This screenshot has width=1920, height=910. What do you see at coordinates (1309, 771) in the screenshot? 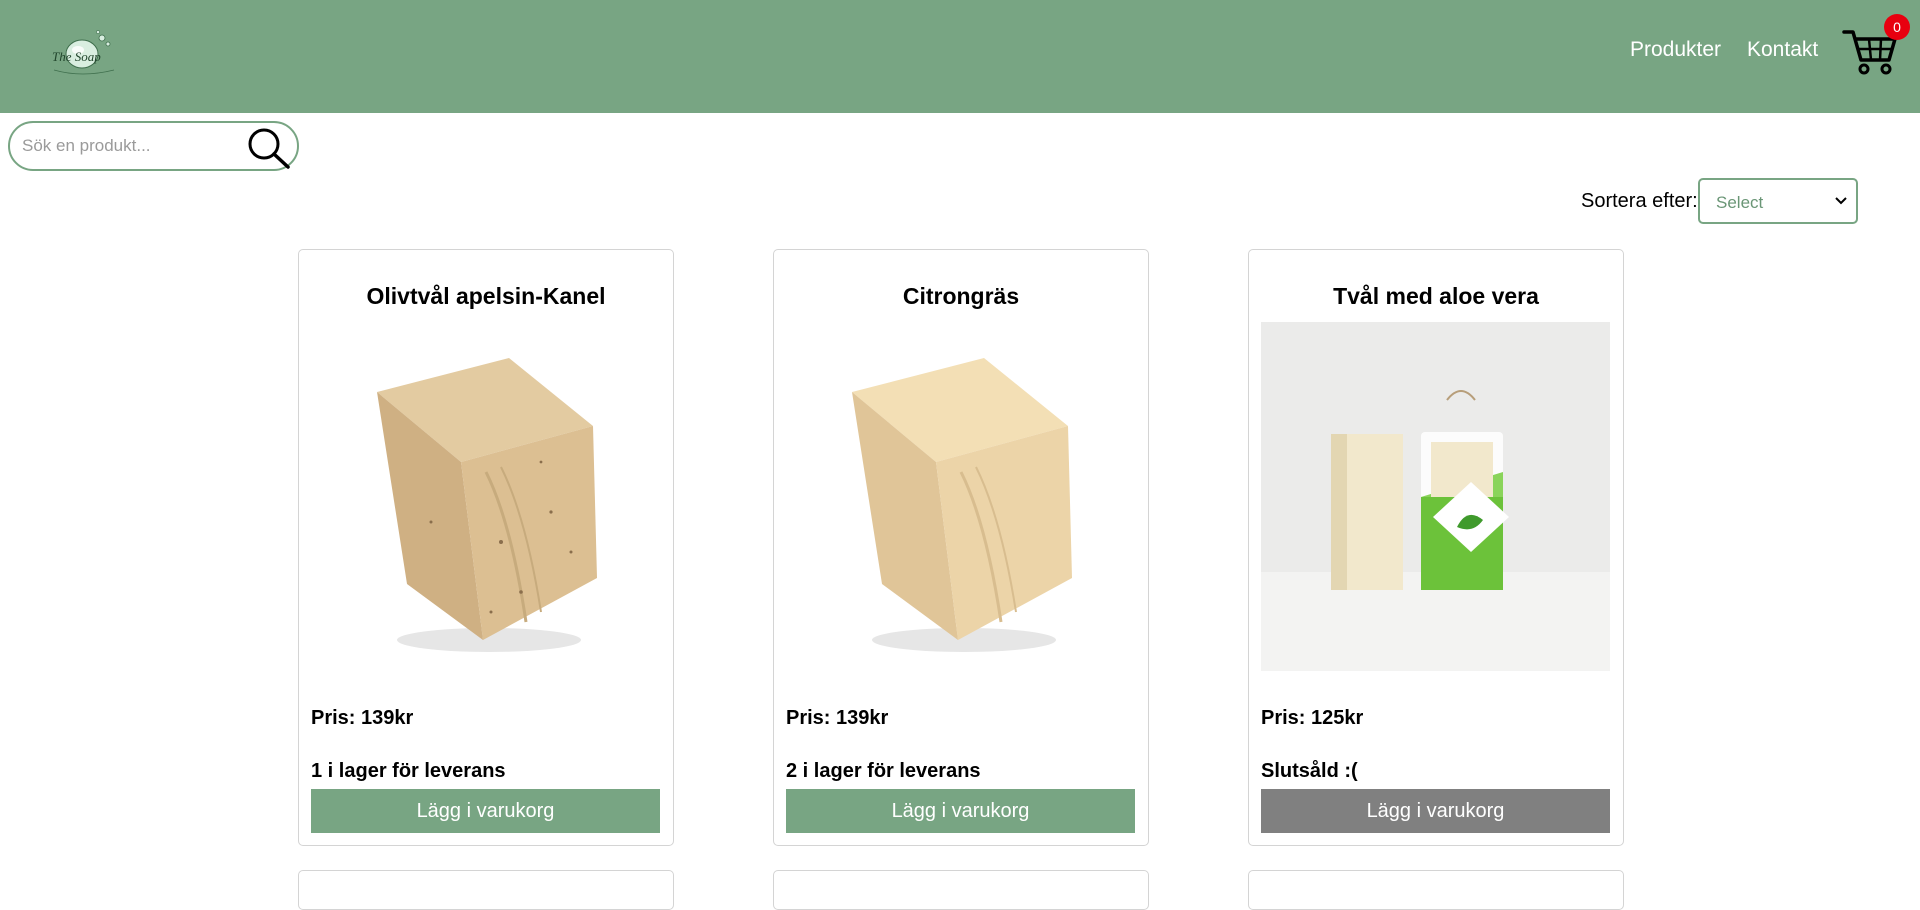
I see `product-stock: Slutsåld :(` at bounding box center [1309, 771].